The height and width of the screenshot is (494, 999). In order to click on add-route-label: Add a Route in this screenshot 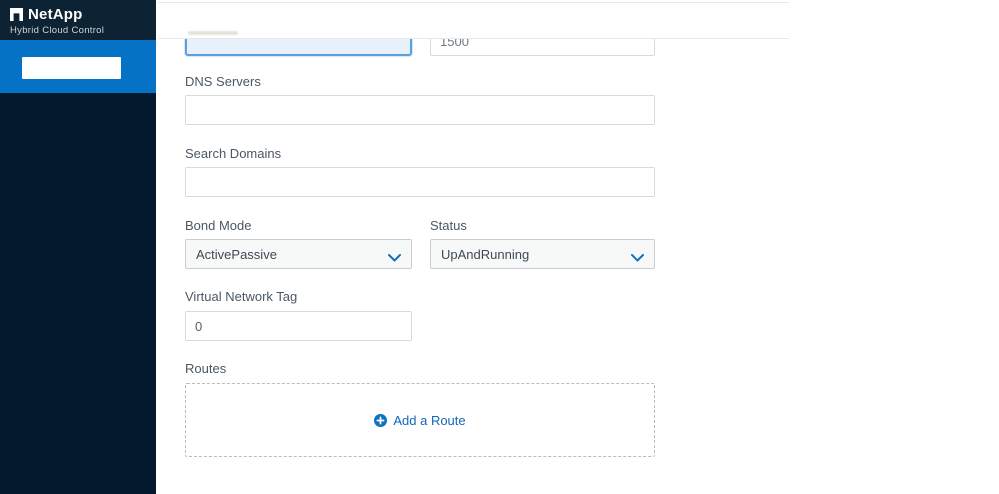, I will do `click(429, 420)`.